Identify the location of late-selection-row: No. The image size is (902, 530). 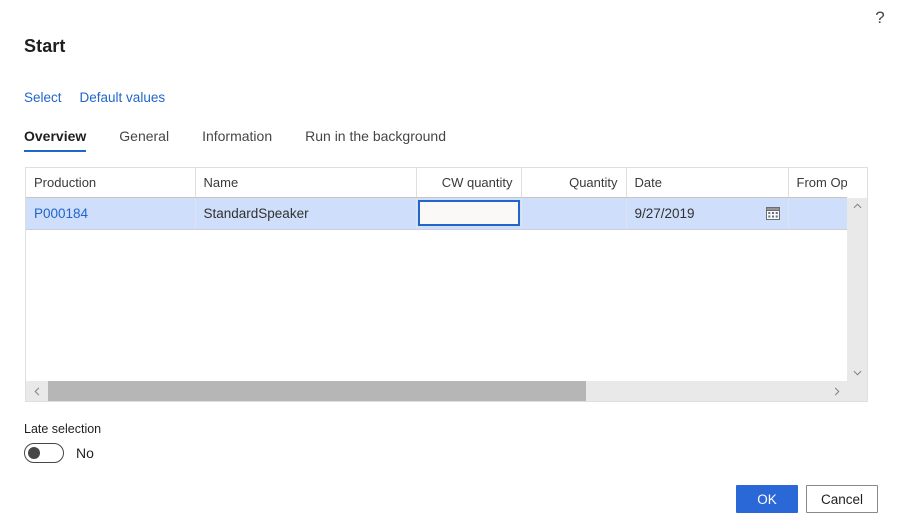
(62, 453).